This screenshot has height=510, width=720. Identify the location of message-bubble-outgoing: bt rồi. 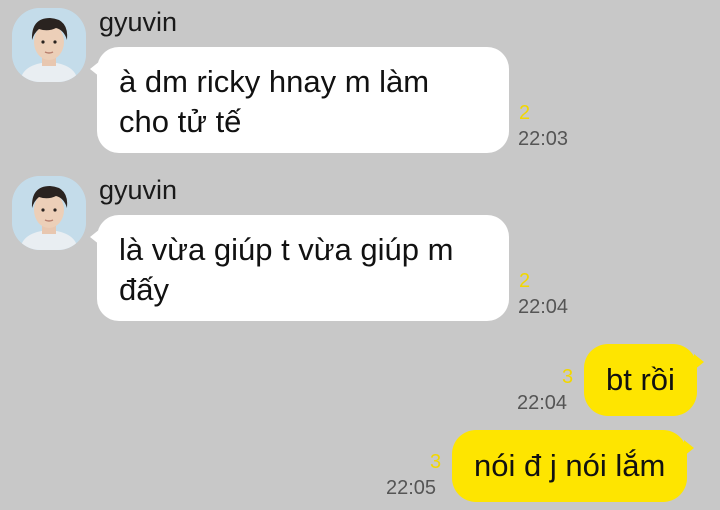
(644, 380).